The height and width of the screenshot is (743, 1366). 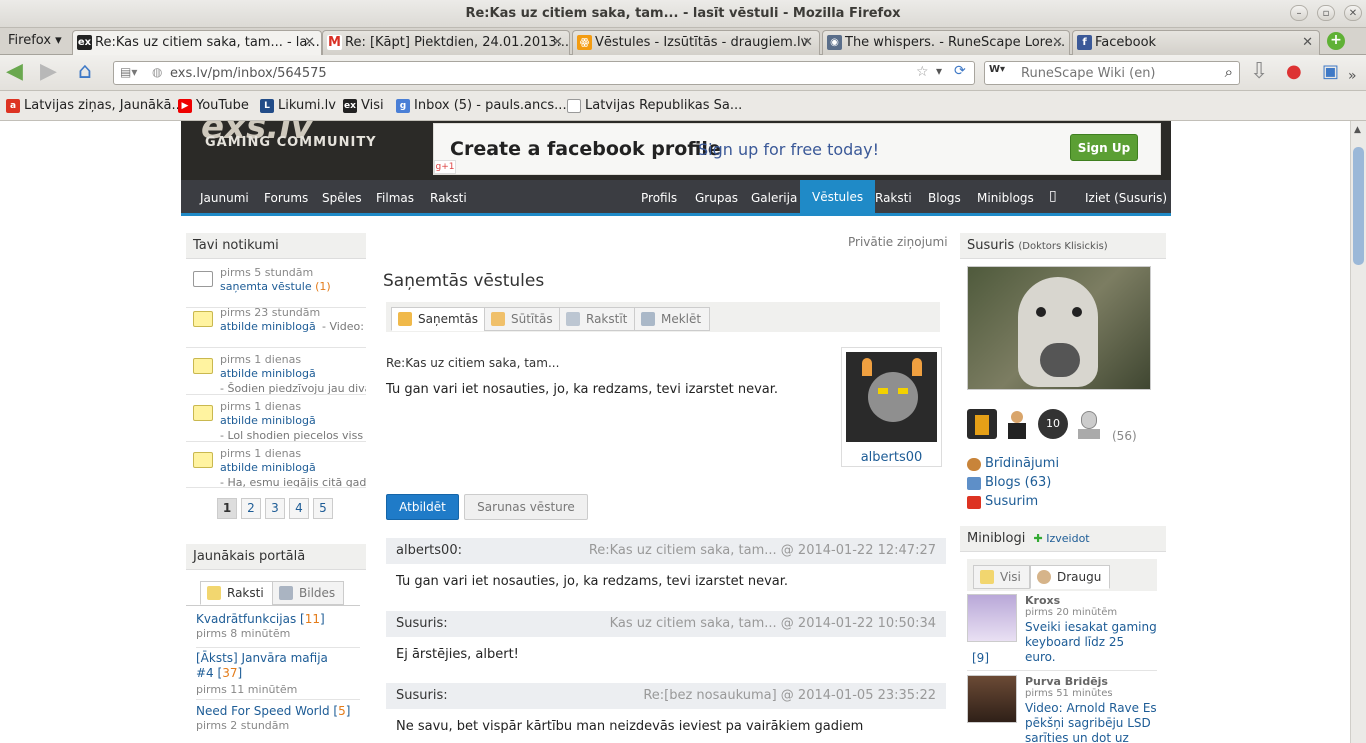 What do you see at coordinates (898, 242) in the screenshot?
I see `breadcrumb: Privātie ziņojumi` at bounding box center [898, 242].